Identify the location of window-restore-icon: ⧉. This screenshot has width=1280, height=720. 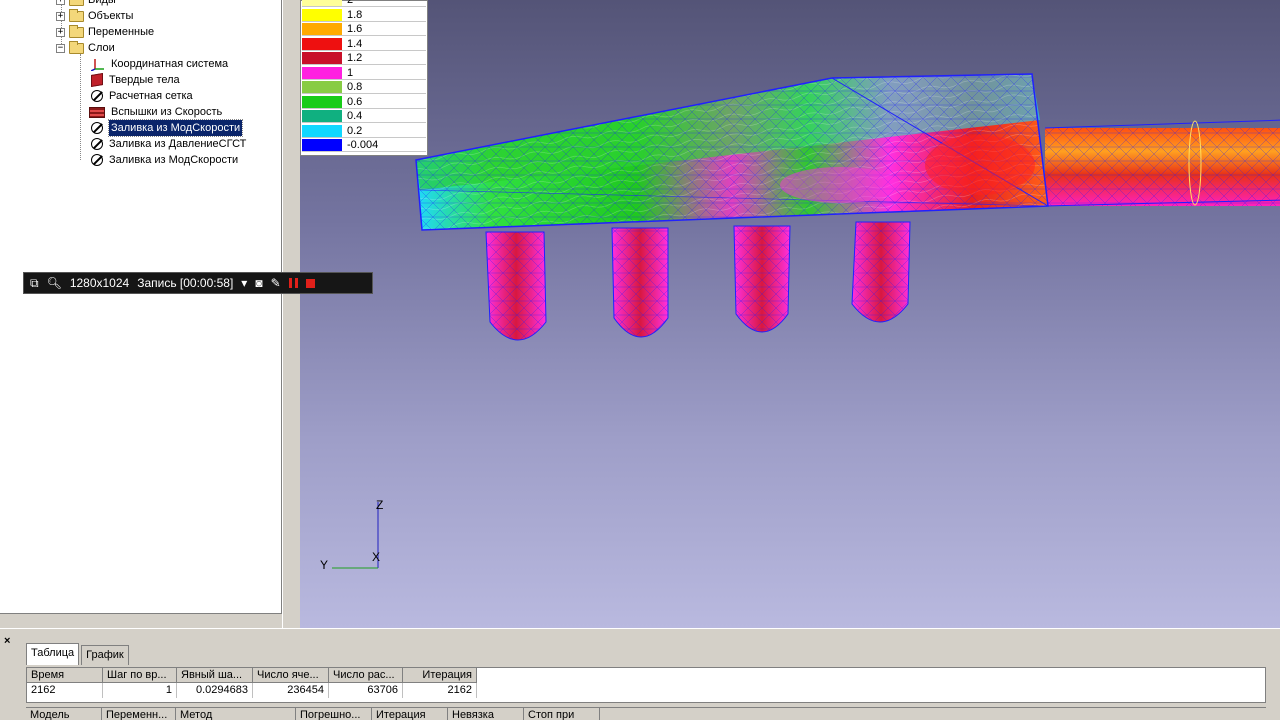
(34, 283).